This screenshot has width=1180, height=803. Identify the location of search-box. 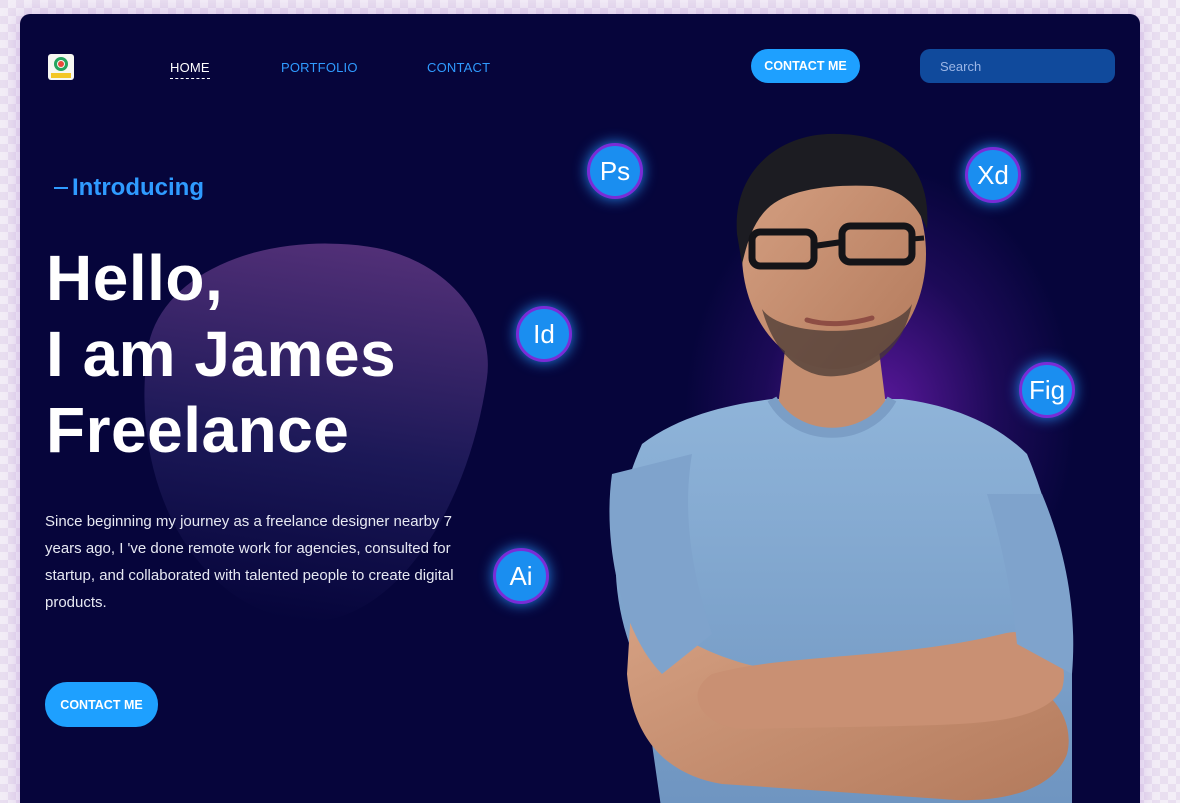
(1018, 66).